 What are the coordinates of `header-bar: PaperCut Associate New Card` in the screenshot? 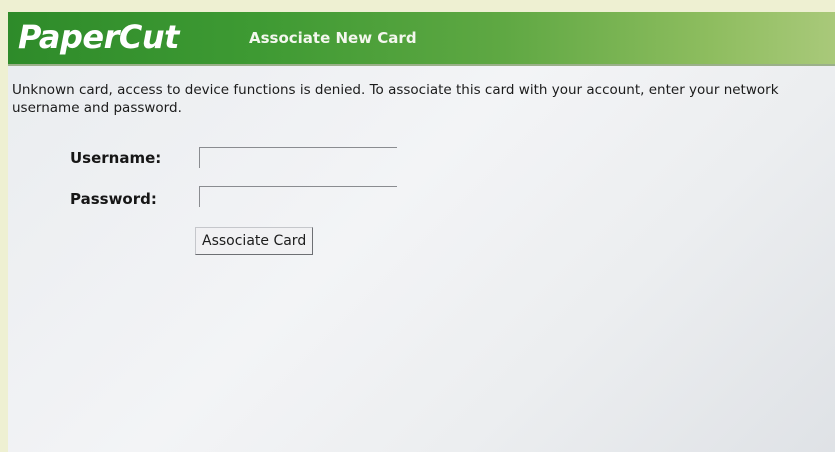 It's located at (421, 39).